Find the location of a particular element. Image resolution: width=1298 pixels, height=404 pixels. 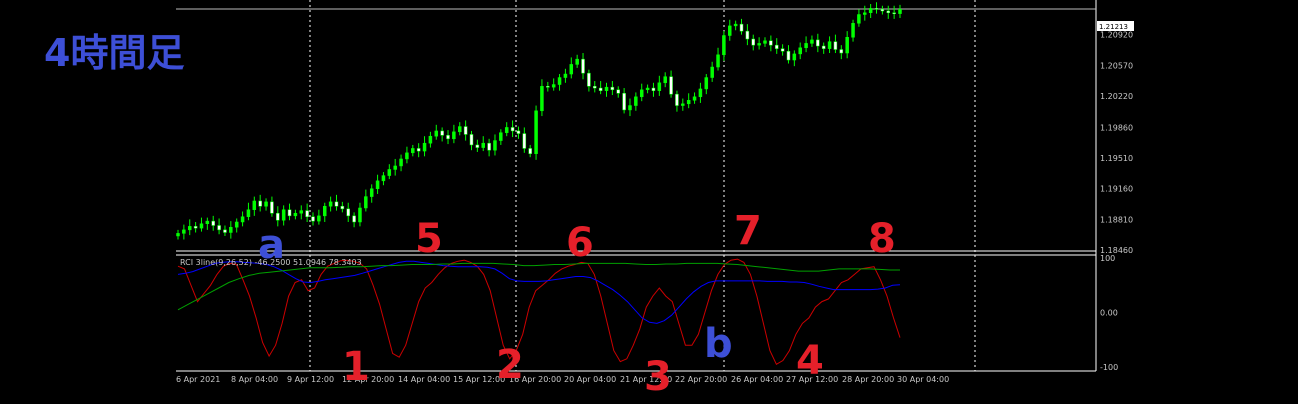

annotation-letter-a: a is located at coordinates (271, 245).